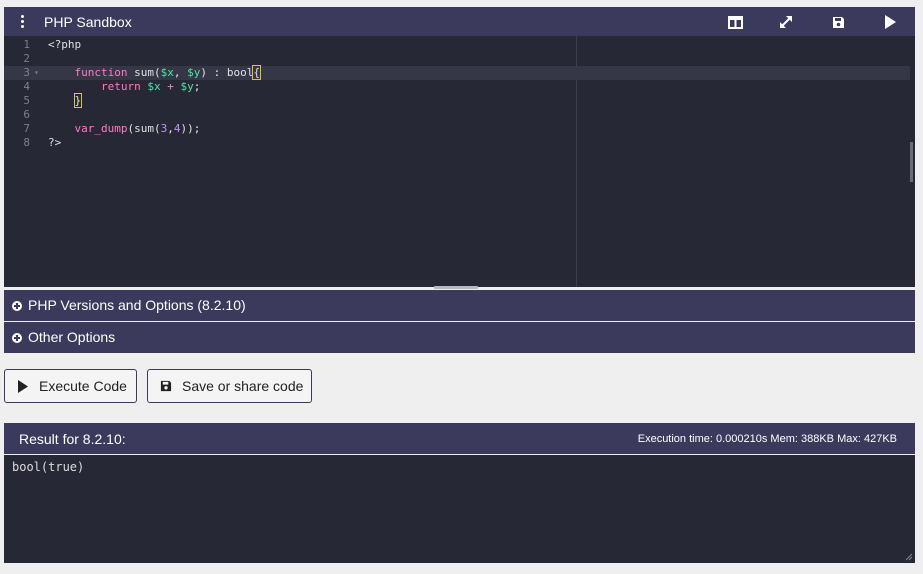 The image size is (923, 574). Describe the element at coordinates (911, 162) in the screenshot. I see `editor-scrollbar` at that location.